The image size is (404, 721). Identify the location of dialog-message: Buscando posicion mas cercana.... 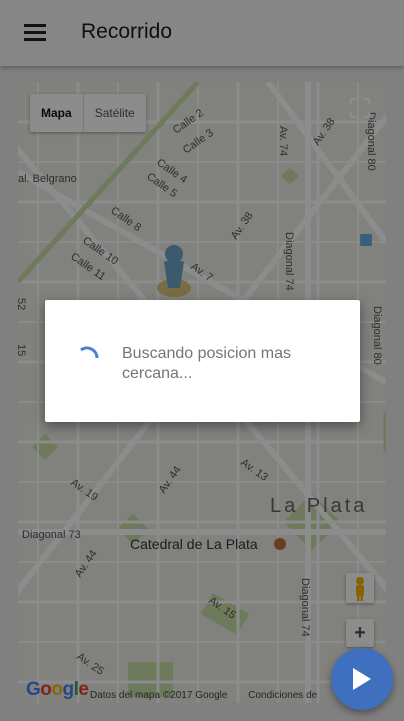
(206, 363).